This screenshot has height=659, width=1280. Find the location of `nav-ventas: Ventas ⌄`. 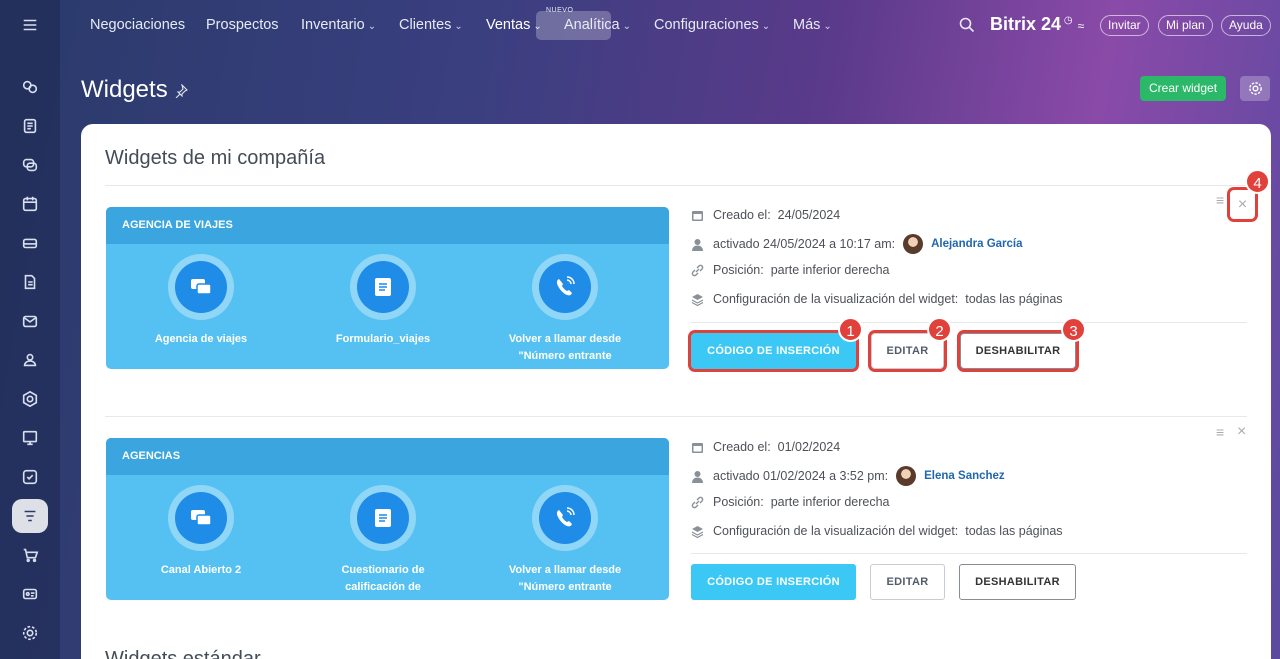

nav-ventas: Ventas ⌄ is located at coordinates (514, 25).